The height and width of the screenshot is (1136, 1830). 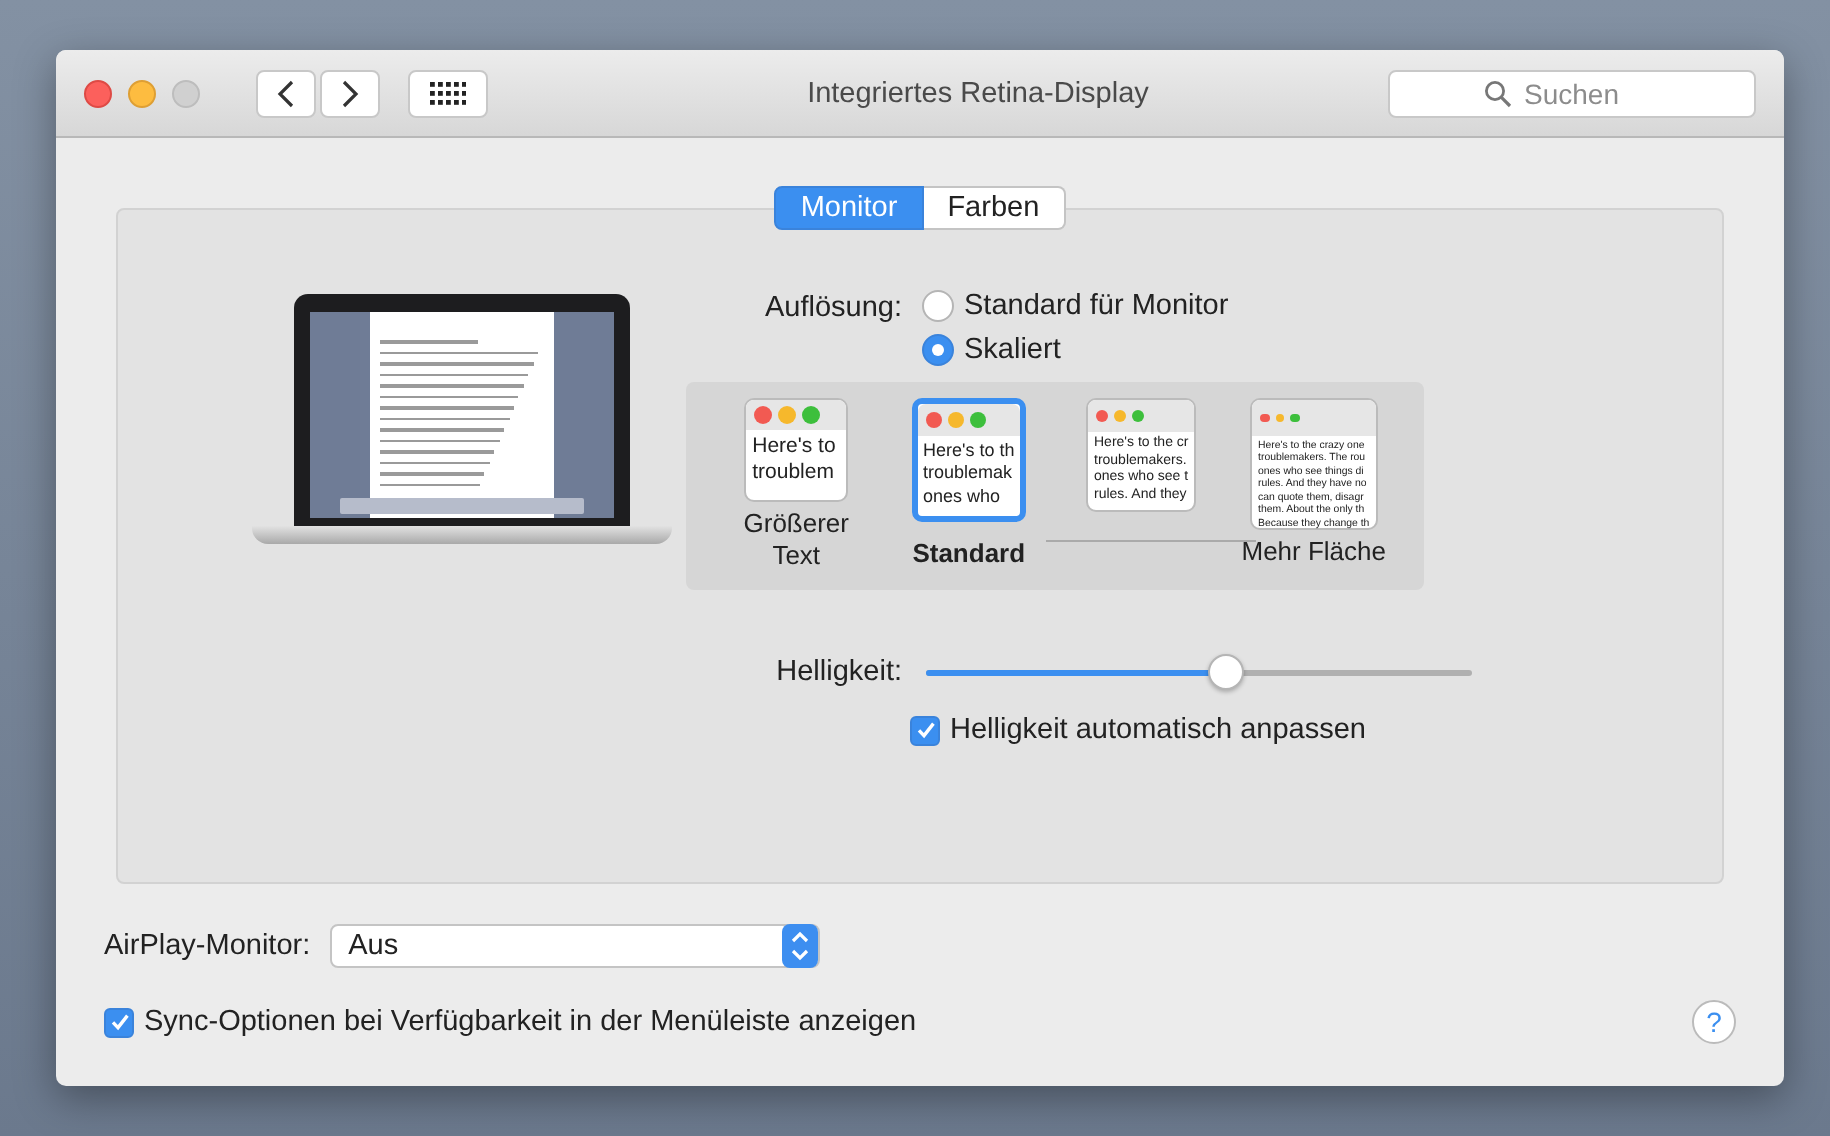 I want to click on scaling-label: Standard, so click(x=969, y=553).